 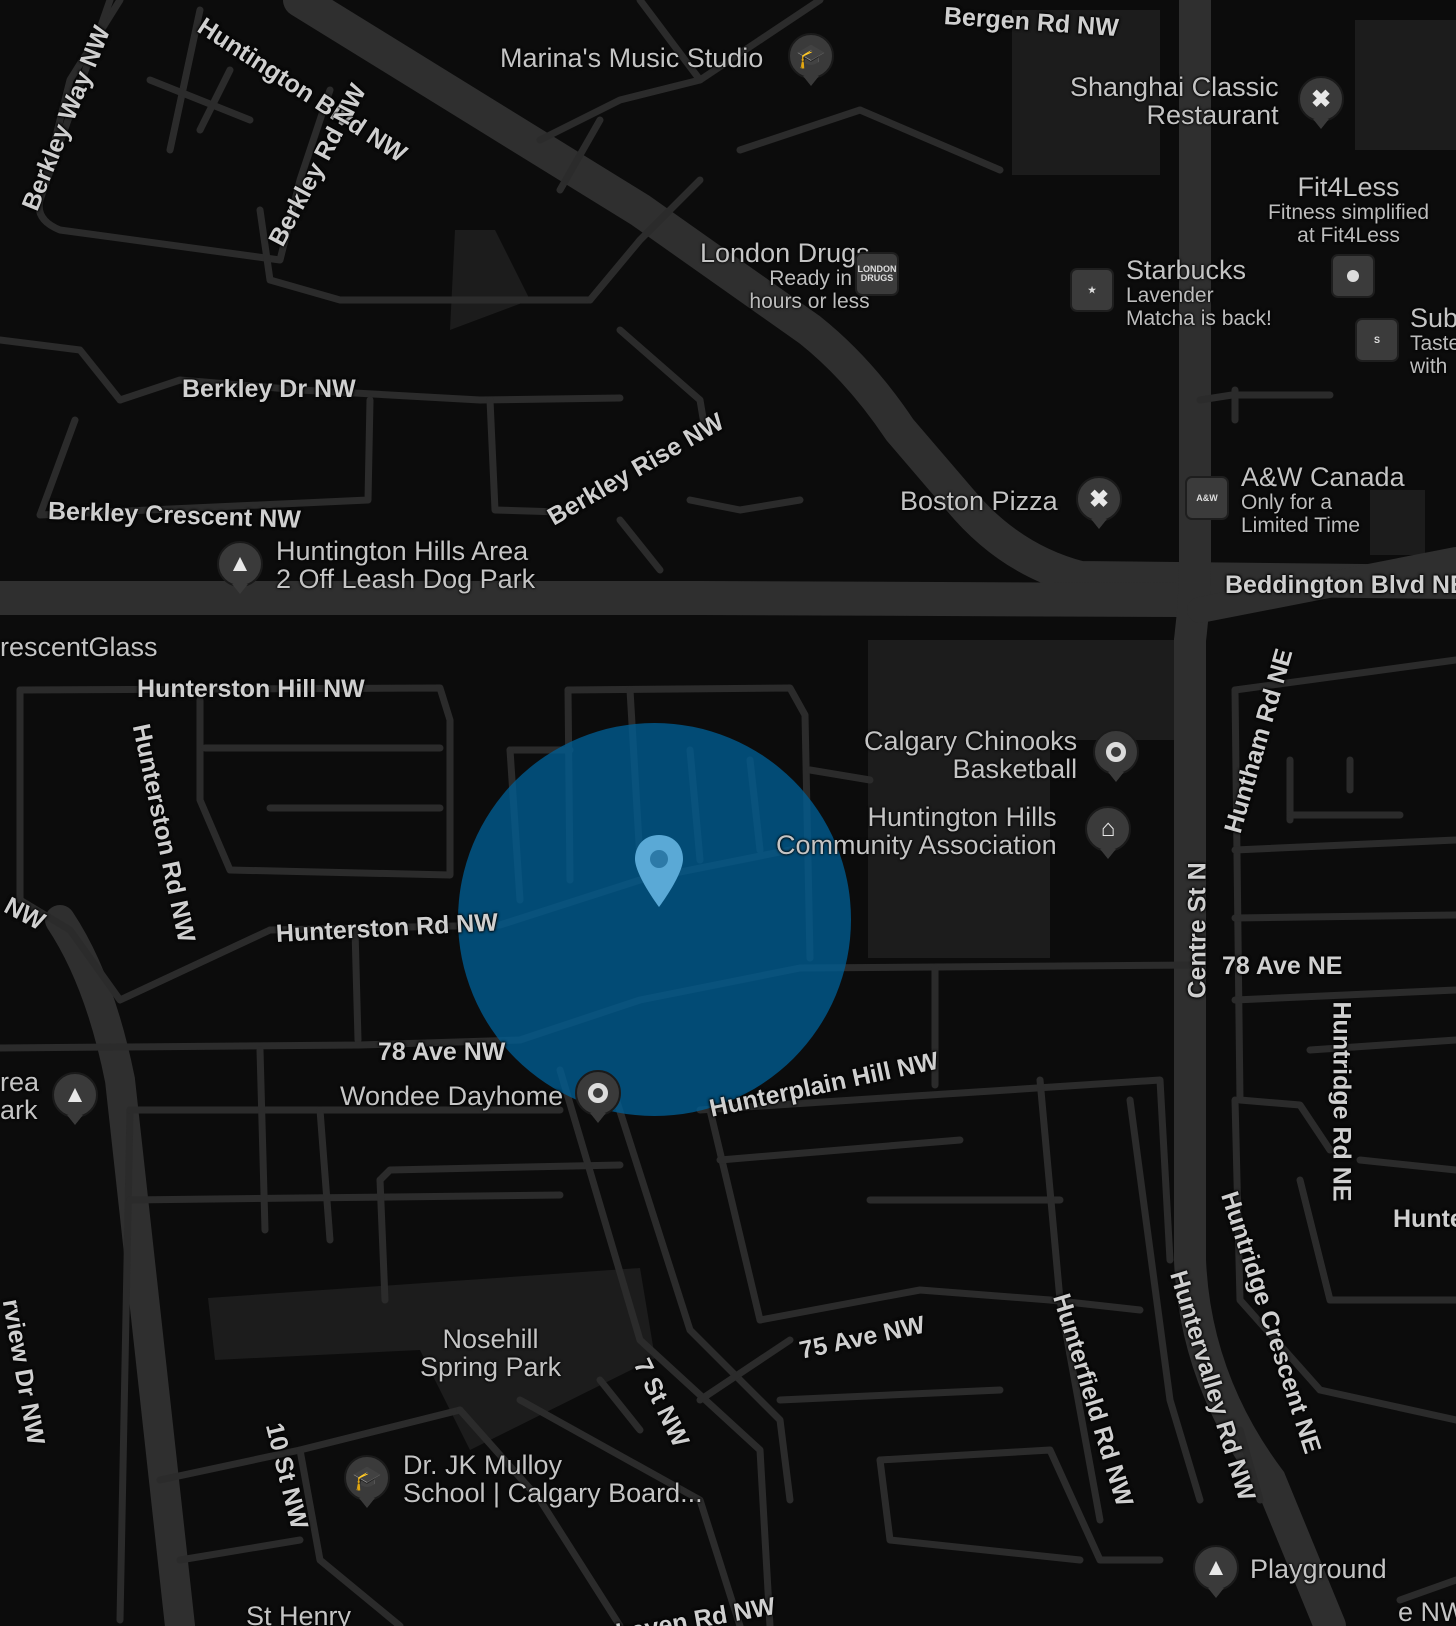 I want to click on poi-london-drugs-line2: hours or less, so click(x=809, y=301).